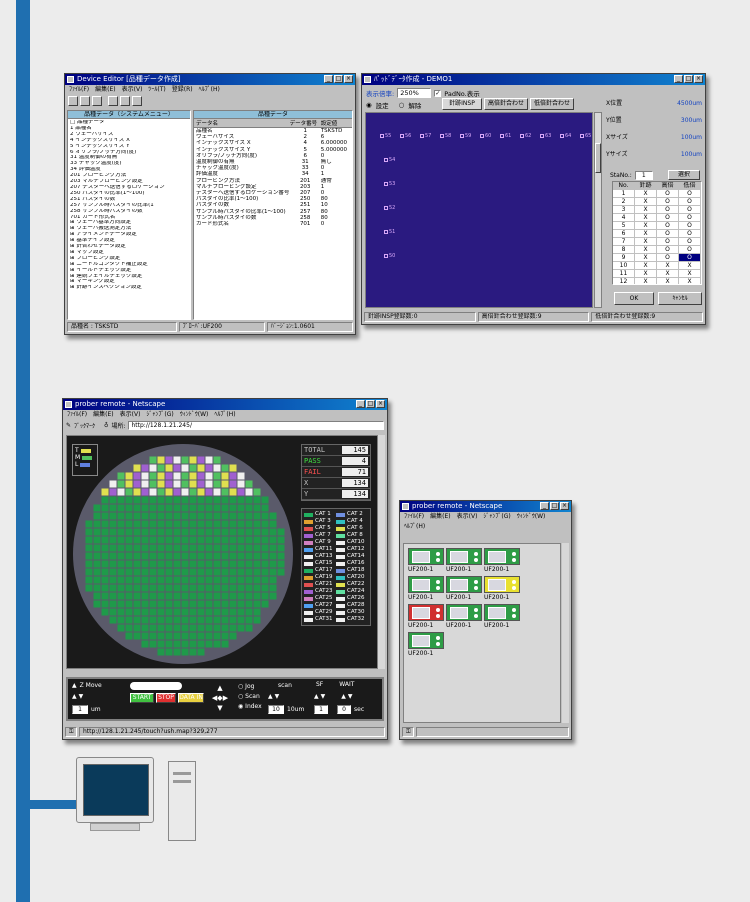 Image resolution: width=750 pixels, height=902 pixels. What do you see at coordinates (370, 404) in the screenshot?
I see `maximize-button: □` at bounding box center [370, 404].